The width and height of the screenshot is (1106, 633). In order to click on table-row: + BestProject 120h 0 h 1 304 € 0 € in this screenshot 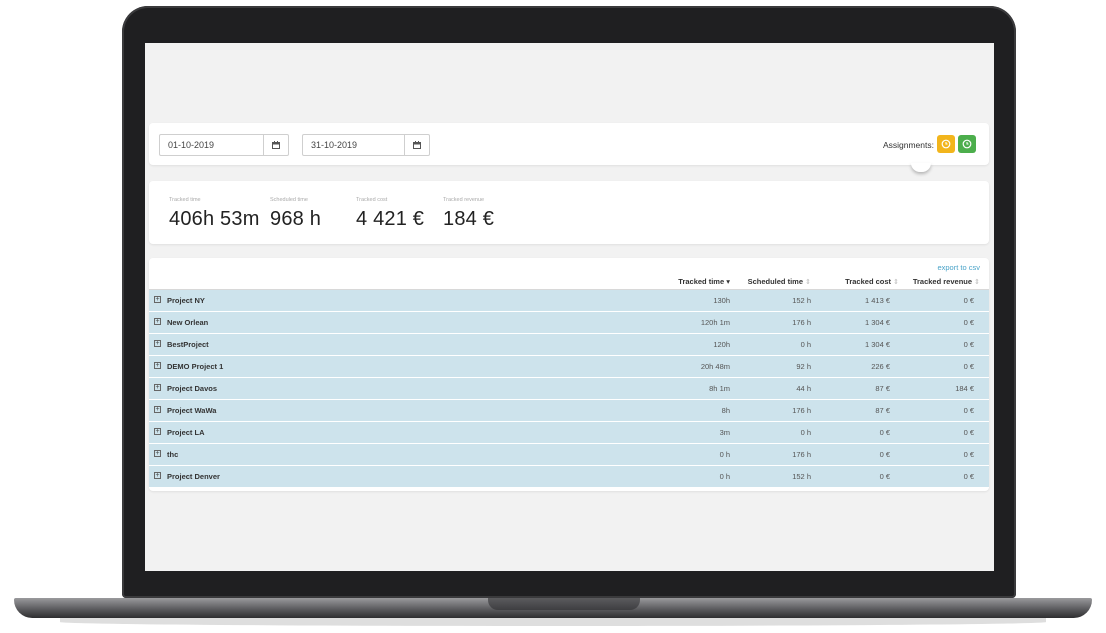, I will do `click(569, 345)`.